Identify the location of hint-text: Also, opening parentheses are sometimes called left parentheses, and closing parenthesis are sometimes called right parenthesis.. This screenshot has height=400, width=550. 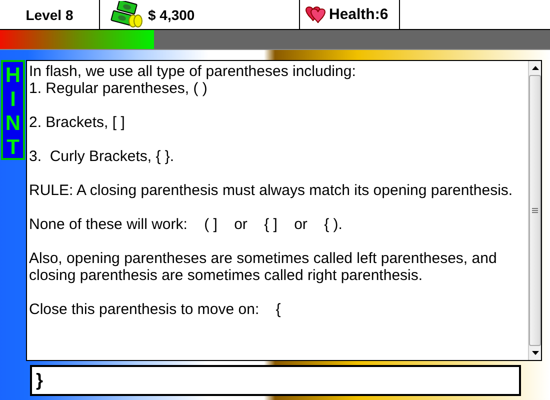
(263, 267).